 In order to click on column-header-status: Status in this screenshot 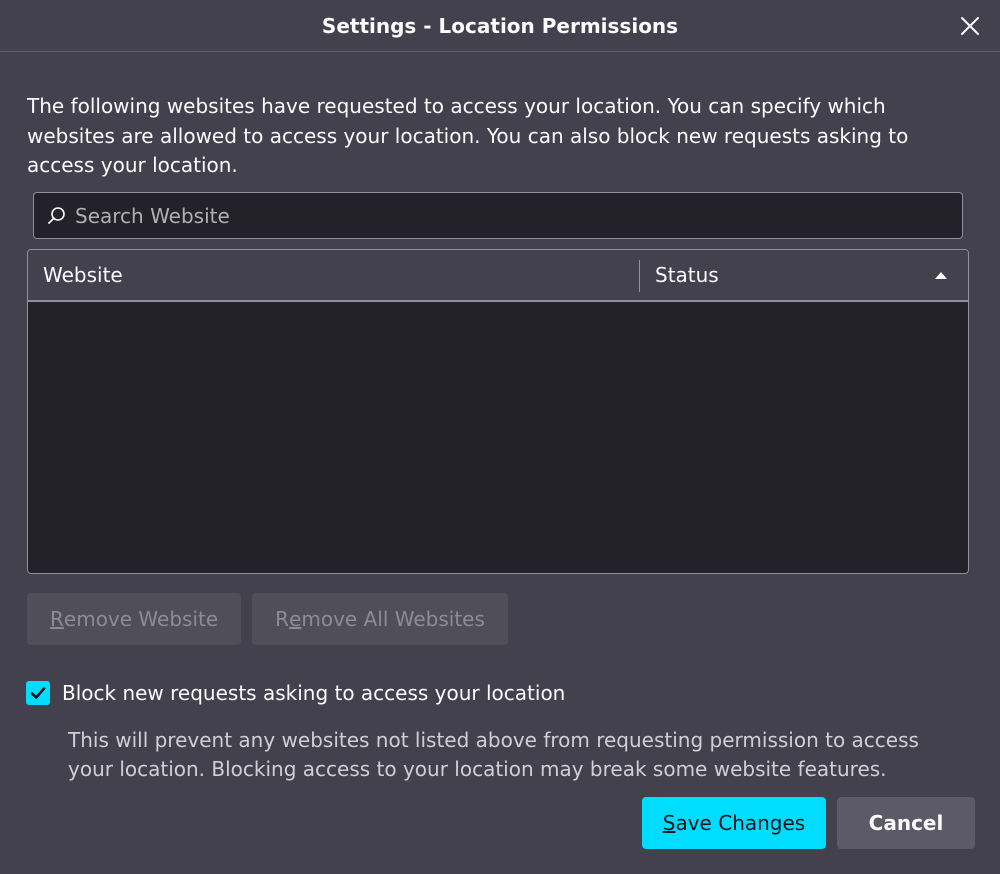, I will do `click(804, 275)`.